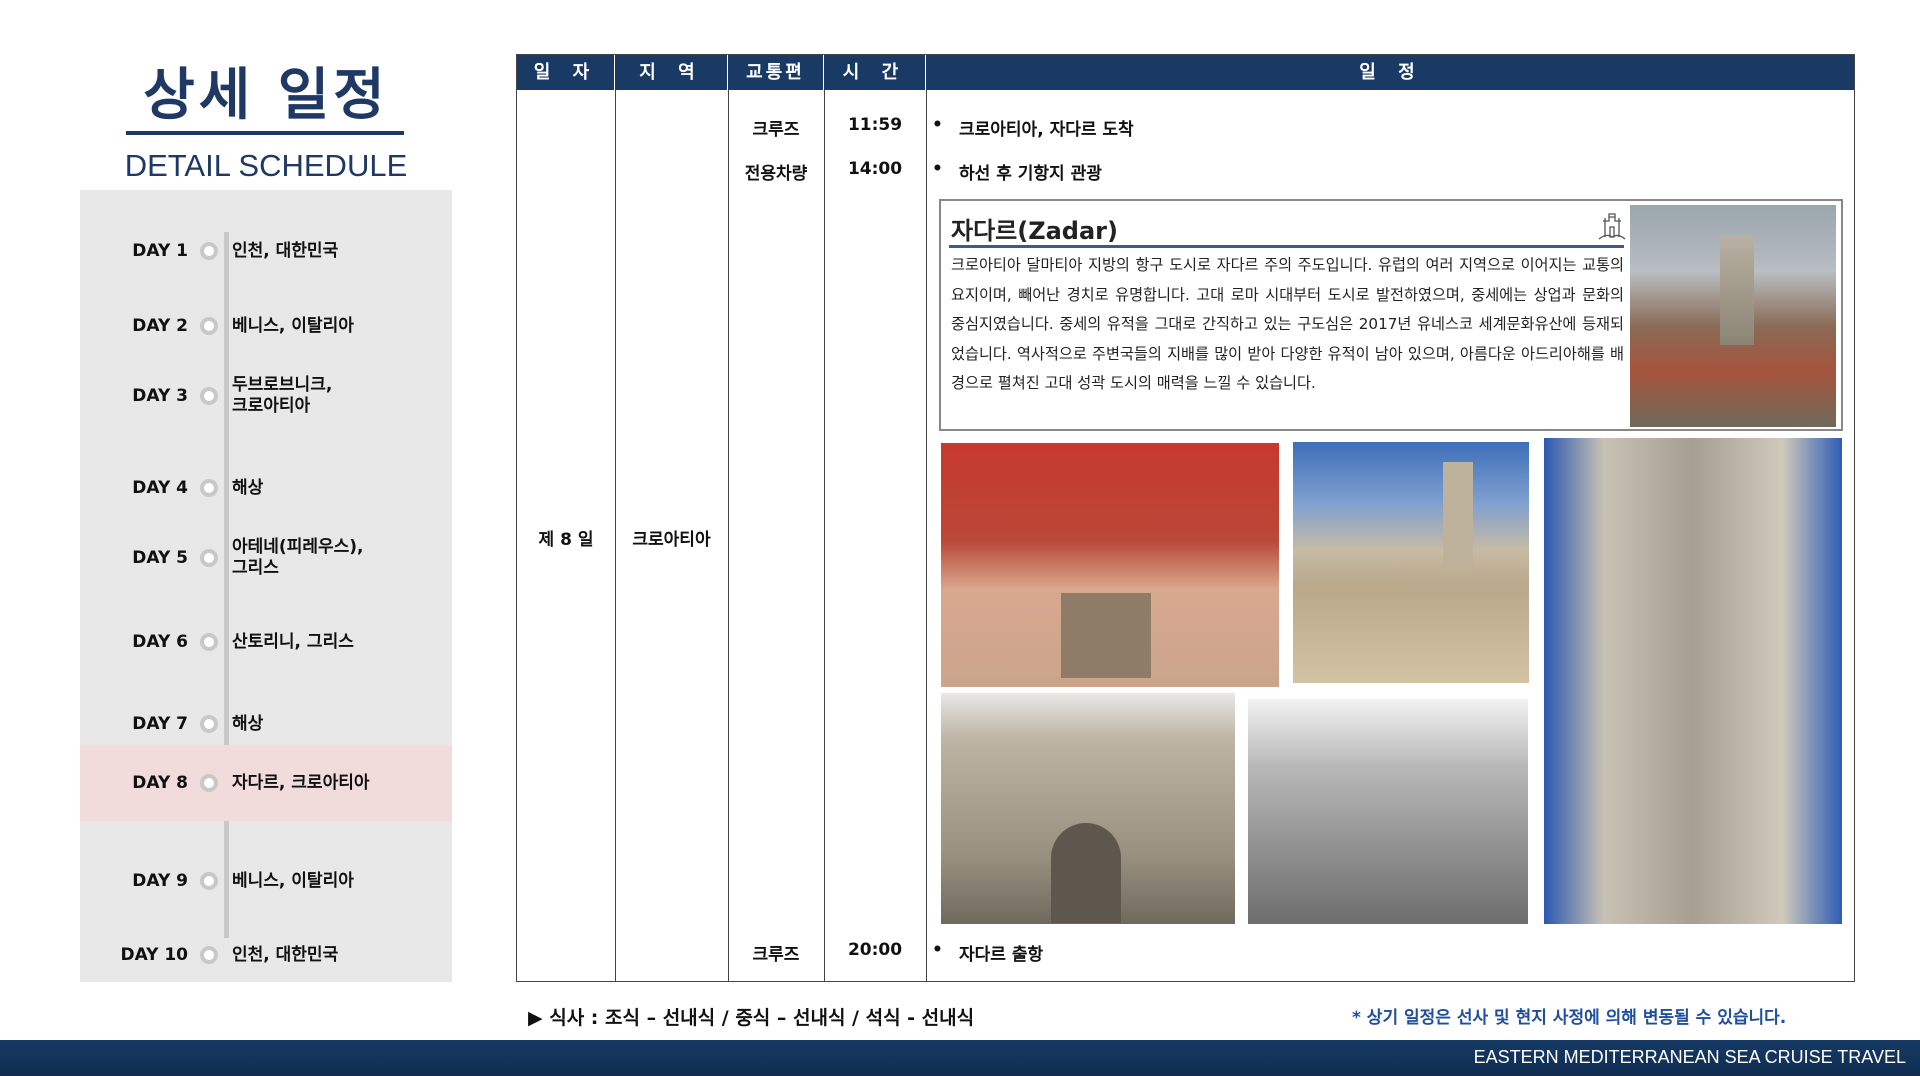 This screenshot has width=1920, height=1076. Describe the element at coordinates (1001, 955) in the screenshot. I see `schedule-item: 자다르 출항` at that location.